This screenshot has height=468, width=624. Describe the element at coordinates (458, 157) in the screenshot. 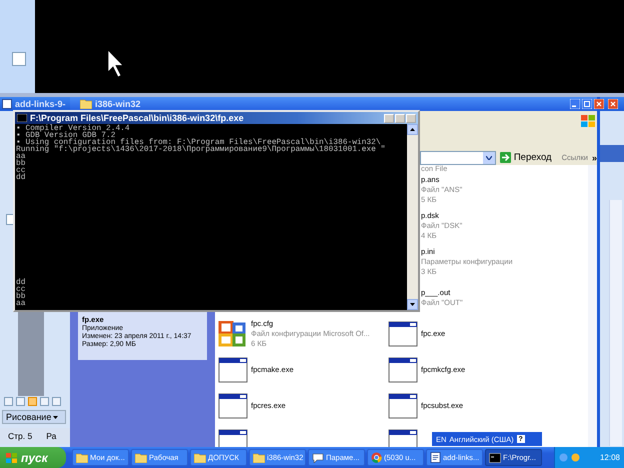

I see `address-field` at that location.